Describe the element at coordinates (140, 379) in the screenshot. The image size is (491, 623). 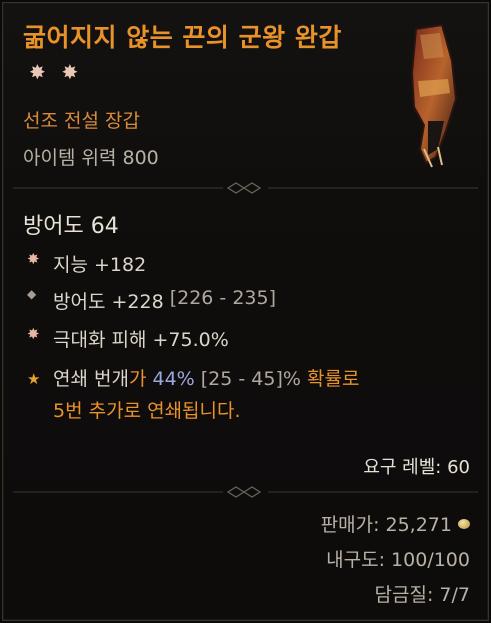
I see `affix-connector: 가` at that location.